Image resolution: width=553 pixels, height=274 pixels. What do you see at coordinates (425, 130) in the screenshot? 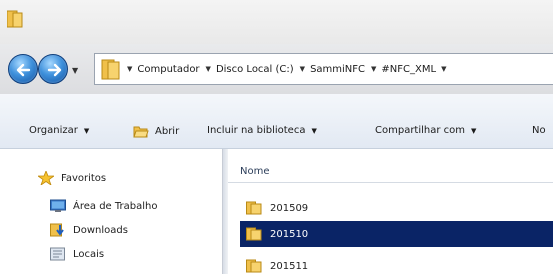
I see `share-with-button: Compartilhar com ▼` at bounding box center [425, 130].